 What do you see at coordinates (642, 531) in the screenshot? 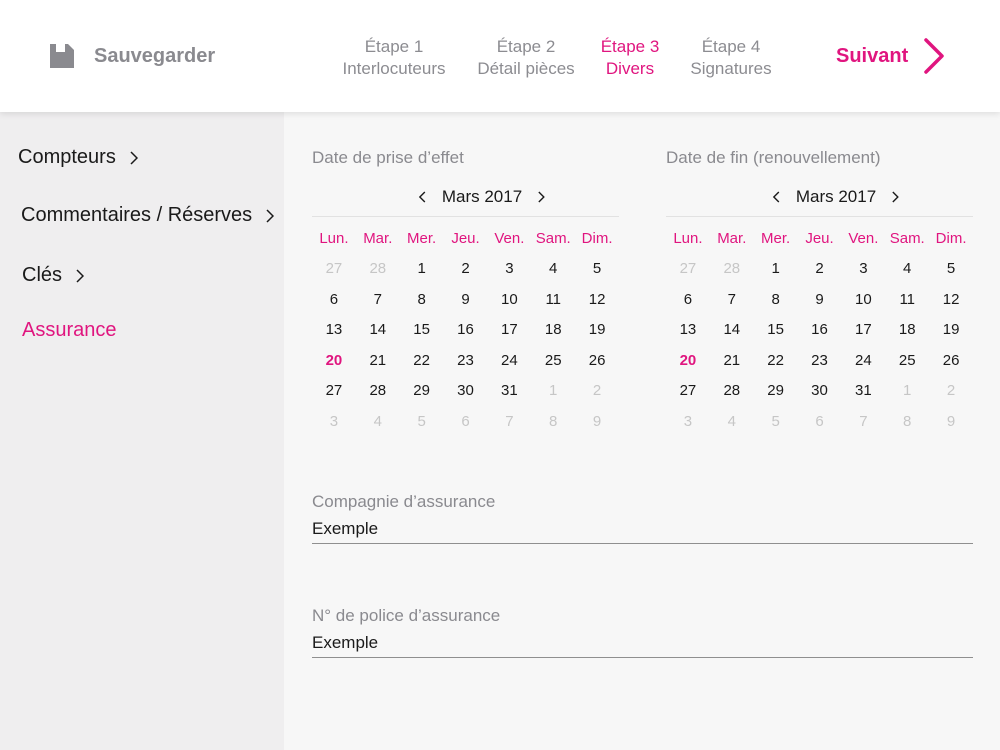
I see `insurance-company-input` at bounding box center [642, 531].